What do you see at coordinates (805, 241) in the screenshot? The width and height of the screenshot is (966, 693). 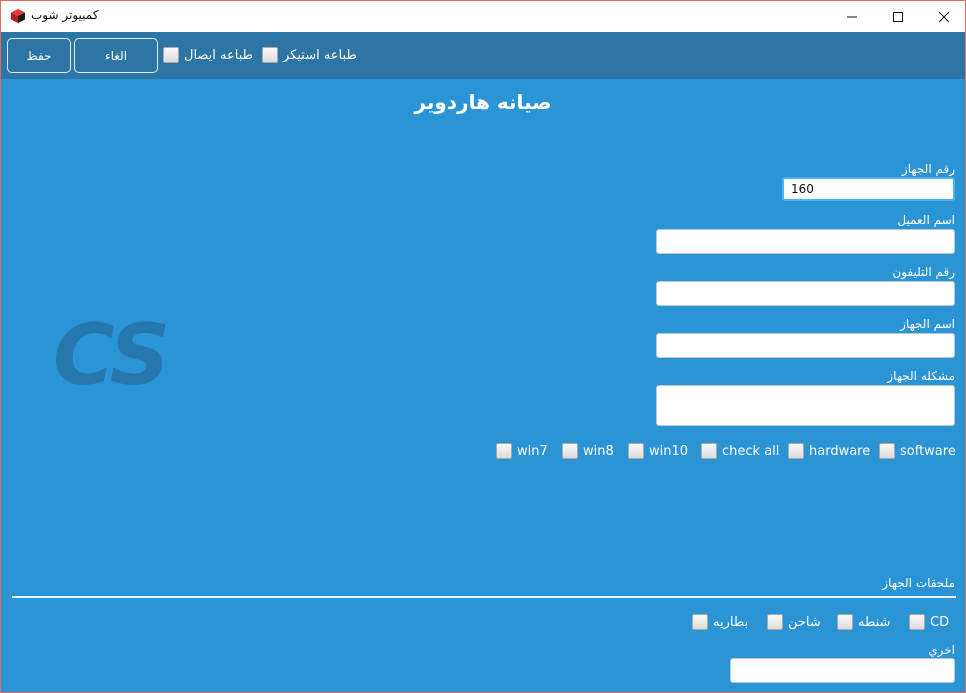 I see `customer-name-input` at bounding box center [805, 241].